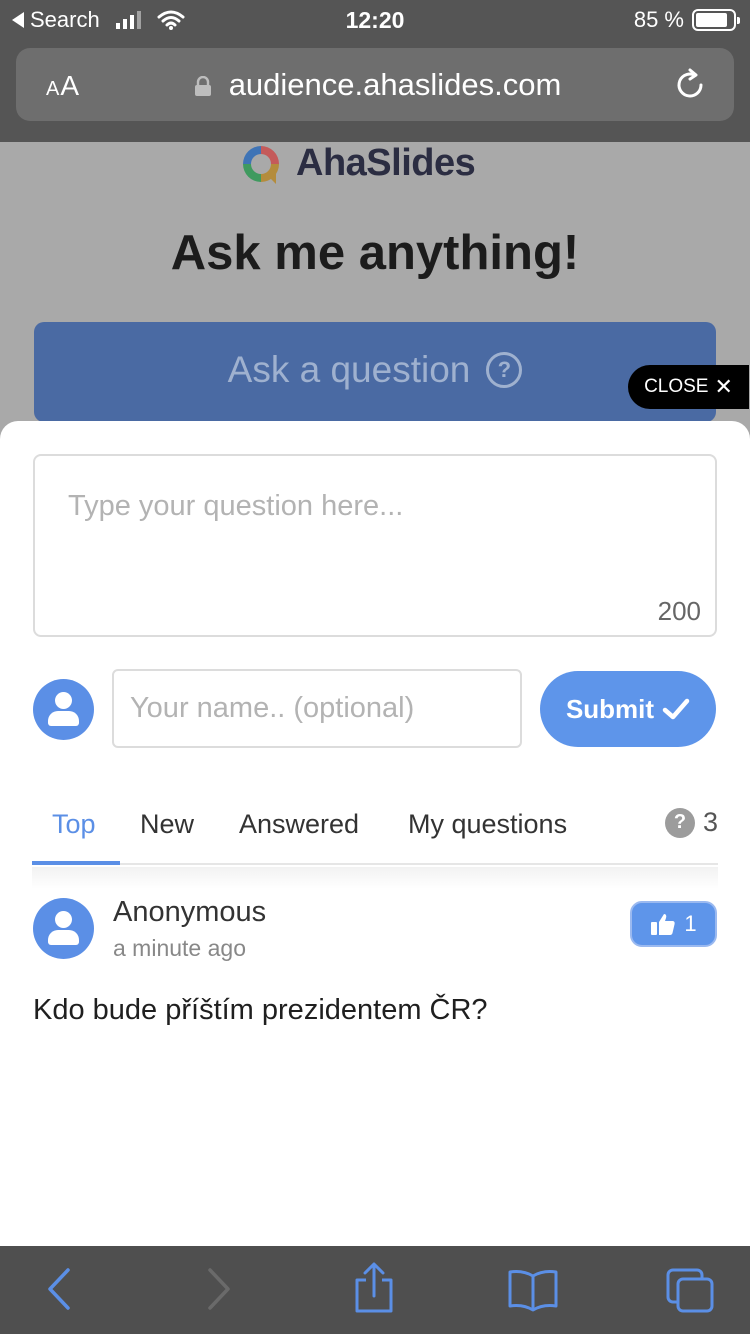 This screenshot has height=1334, width=750. What do you see at coordinates (690, 1290) in the screenshot?
I see `tabs-icon` at bounding box center [690, 1290].